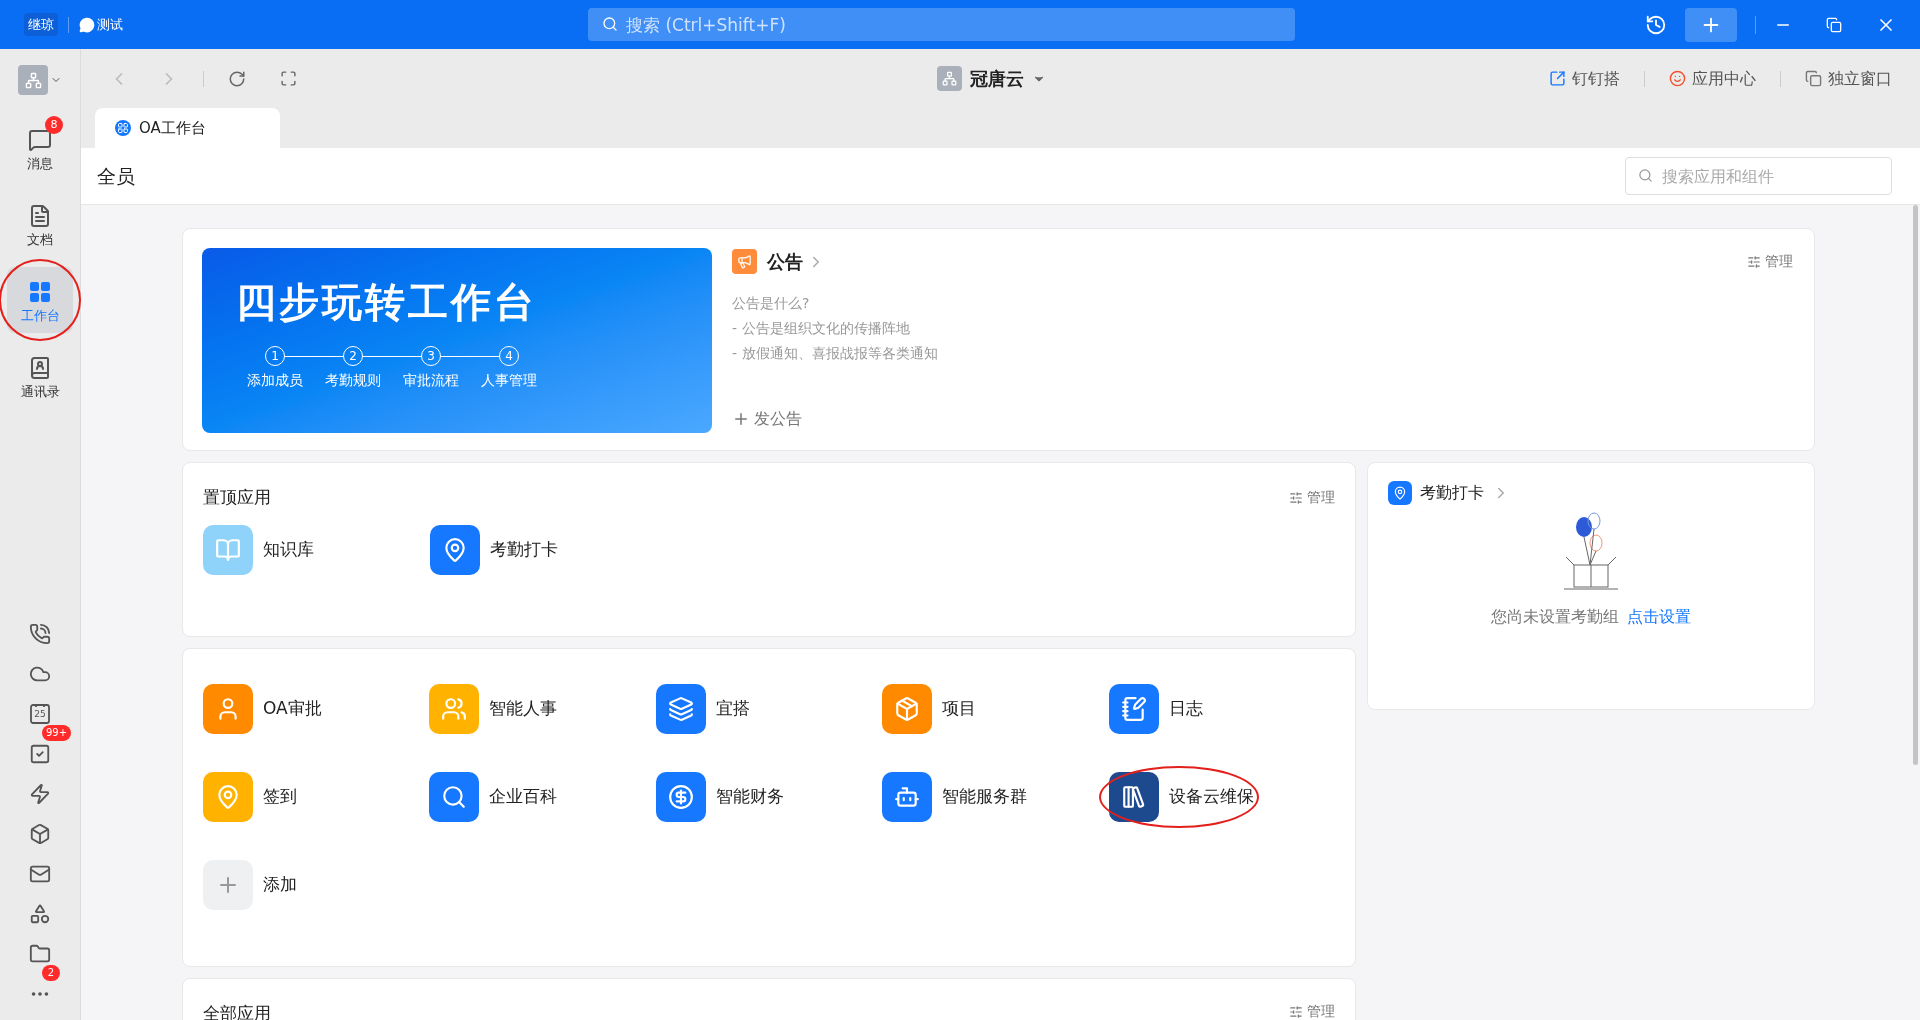 Image resolution: width=1920 pixels, height=1020 pixels. Describe the element at coordinates (40, 633) in the screenshot. I see `phone-icon` at that location.